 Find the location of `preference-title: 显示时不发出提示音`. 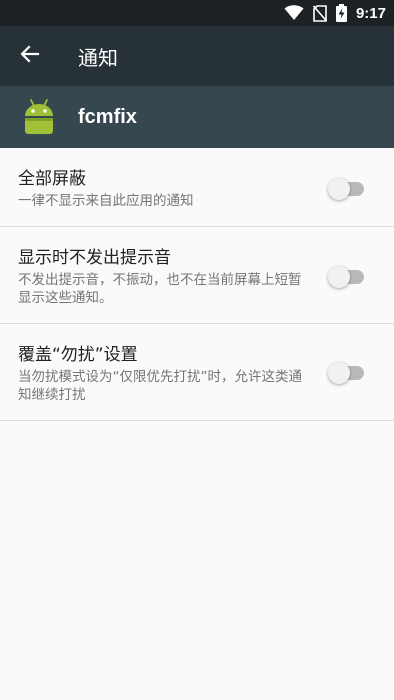

preference-title: 显示时不发出提示音 is located at coordinates (94, 258).